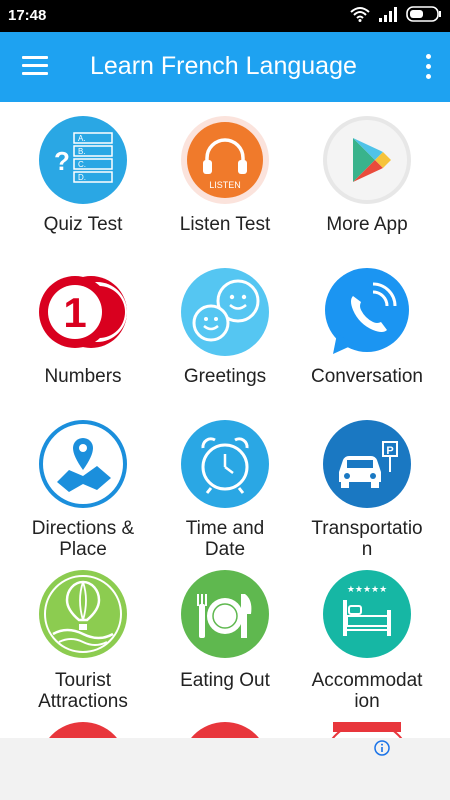 This screenshot has width=450, height=800. What do you see at coordinates (367, 549) in the screenshot?
I see `grid-item-label-line2: n` at bounding box center [367, 549].